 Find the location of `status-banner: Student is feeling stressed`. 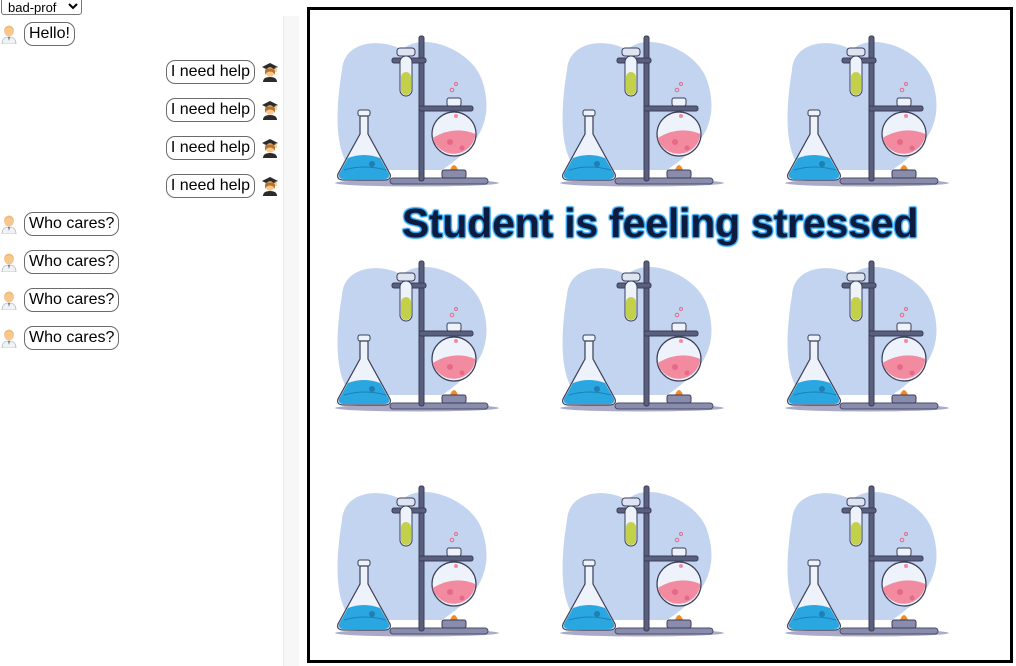

status-banner: Student is feeling stressed is located at coordinates (660, 223).